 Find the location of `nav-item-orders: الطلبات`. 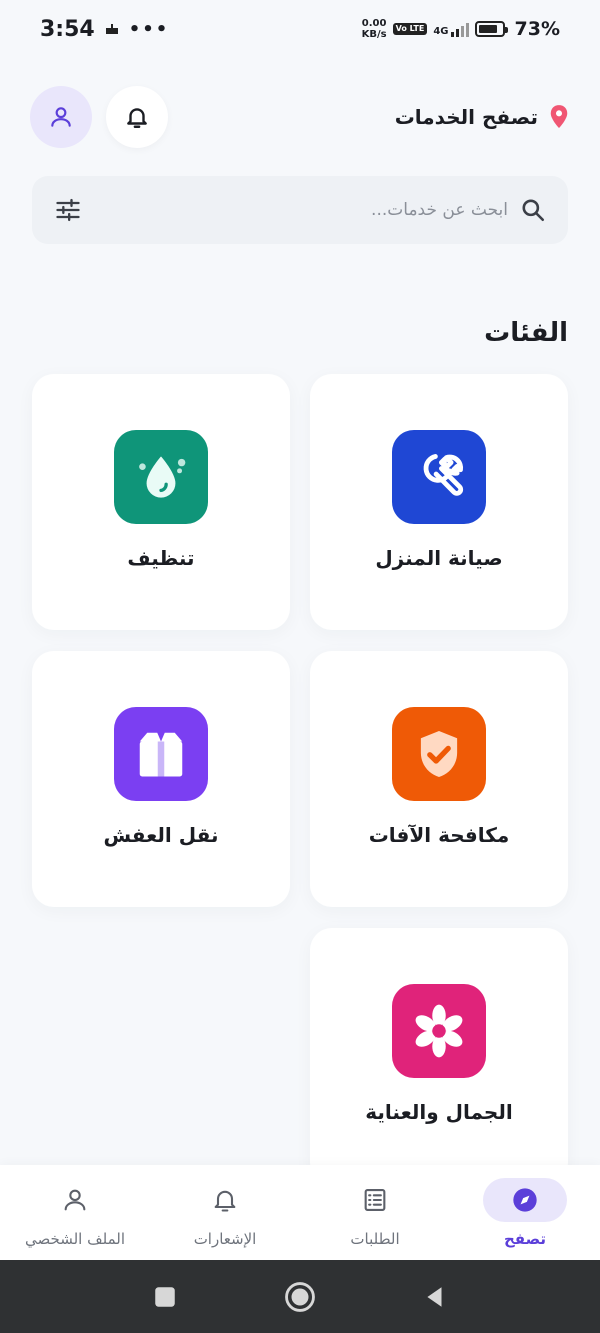

nav-item-orders: الطلبات is located at coordinates (375, 1213).